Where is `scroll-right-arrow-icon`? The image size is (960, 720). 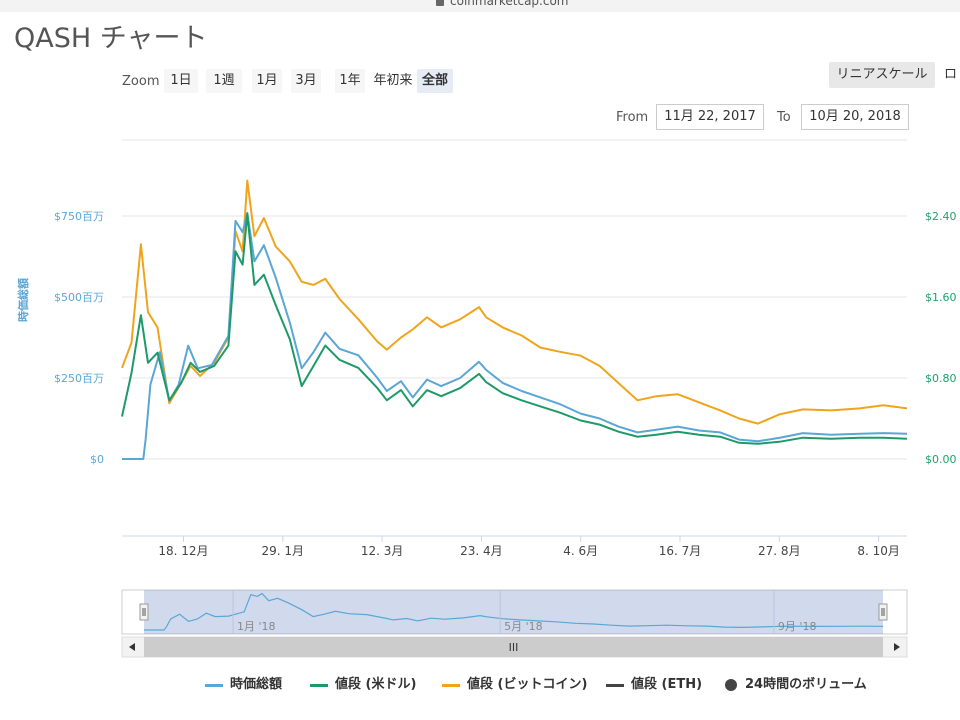
scroll-right-arrow-icon is located at coordinates (897, 647).